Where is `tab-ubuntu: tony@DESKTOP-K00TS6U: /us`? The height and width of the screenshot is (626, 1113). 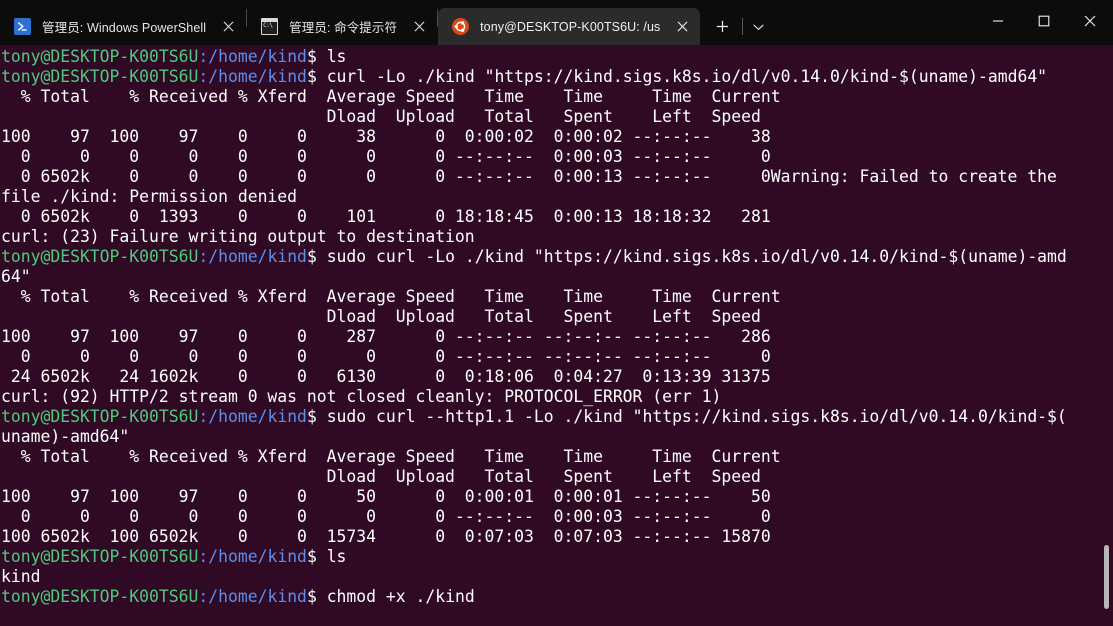 tab-ubuntu: tony@DESKTOP-K00TS6U: /us is located at coordinates (569, 26).